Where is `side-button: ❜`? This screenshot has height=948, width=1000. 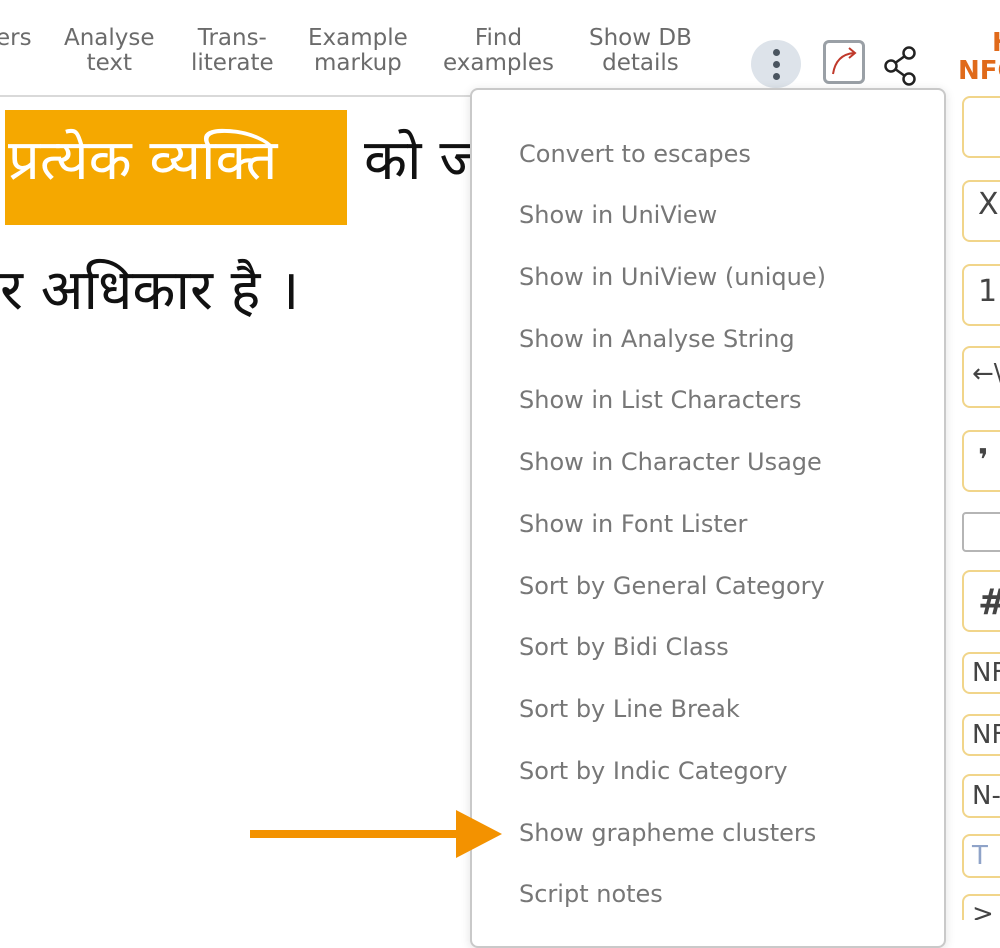 side-button: ❜ is located at coordinates (981, 461).